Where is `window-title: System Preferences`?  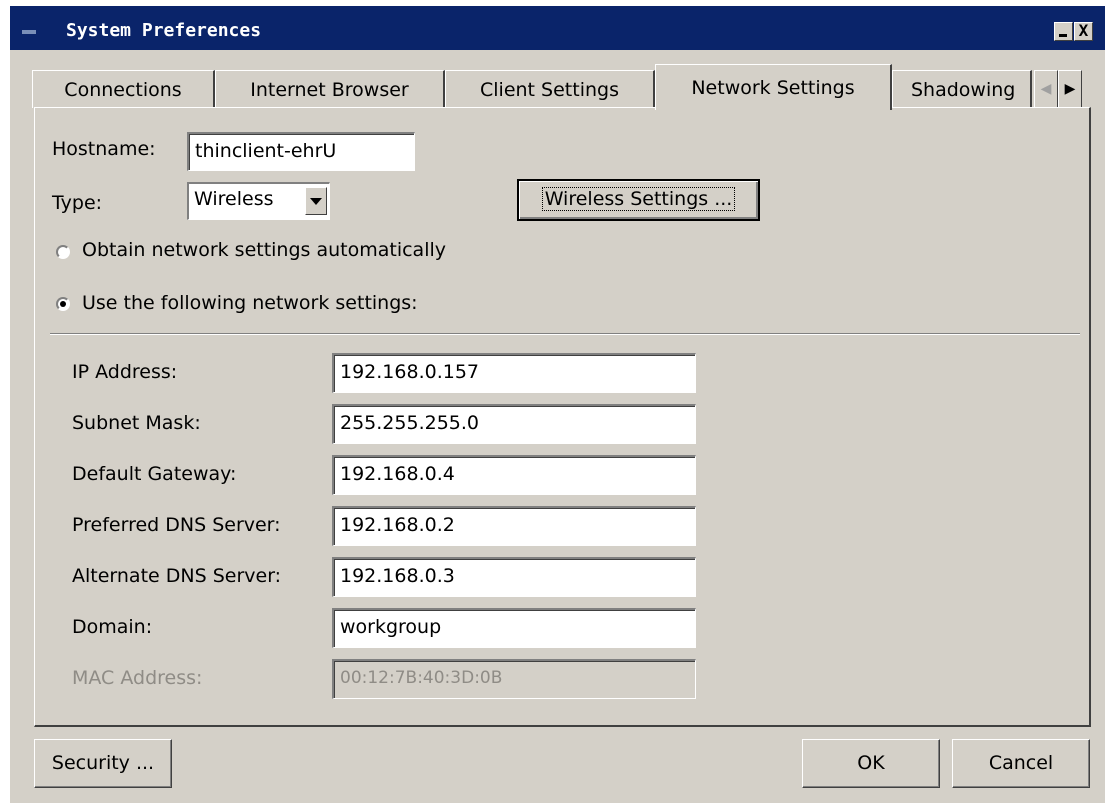 window-title: System Preferences is located at coordinates (164, 30).